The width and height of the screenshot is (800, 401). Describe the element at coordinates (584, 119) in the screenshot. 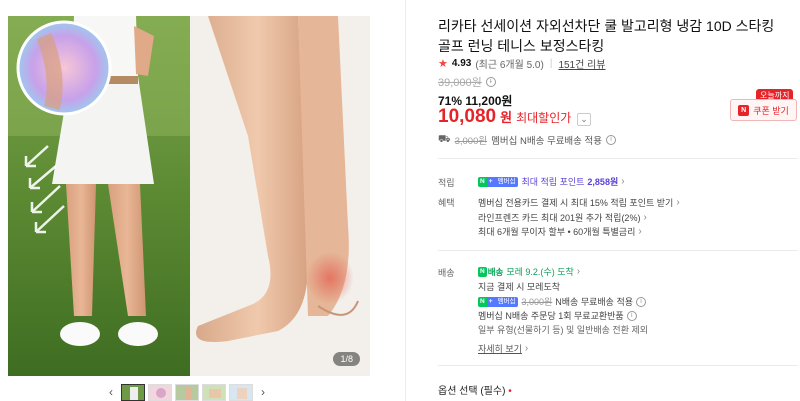

I see `chevron-down-icon: ⌄` at that location.